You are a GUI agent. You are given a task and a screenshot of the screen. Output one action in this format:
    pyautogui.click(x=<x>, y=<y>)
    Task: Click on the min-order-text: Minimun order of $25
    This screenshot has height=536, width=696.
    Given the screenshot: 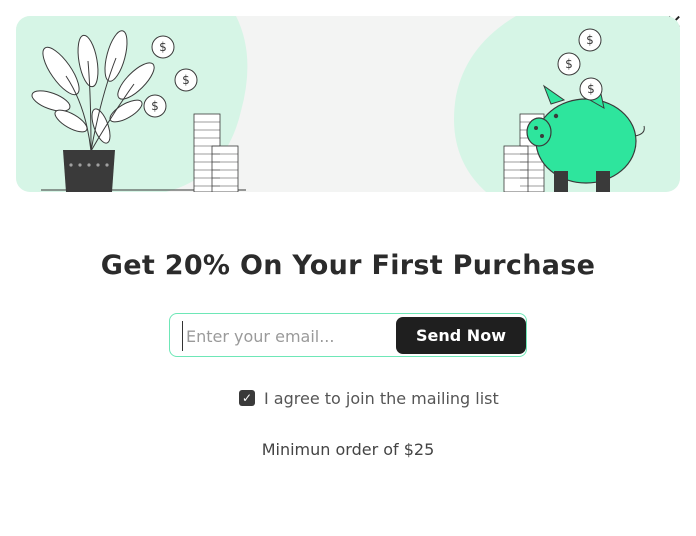 What is the action you would take?
    pyautogui.click(x=348, y=449)
    